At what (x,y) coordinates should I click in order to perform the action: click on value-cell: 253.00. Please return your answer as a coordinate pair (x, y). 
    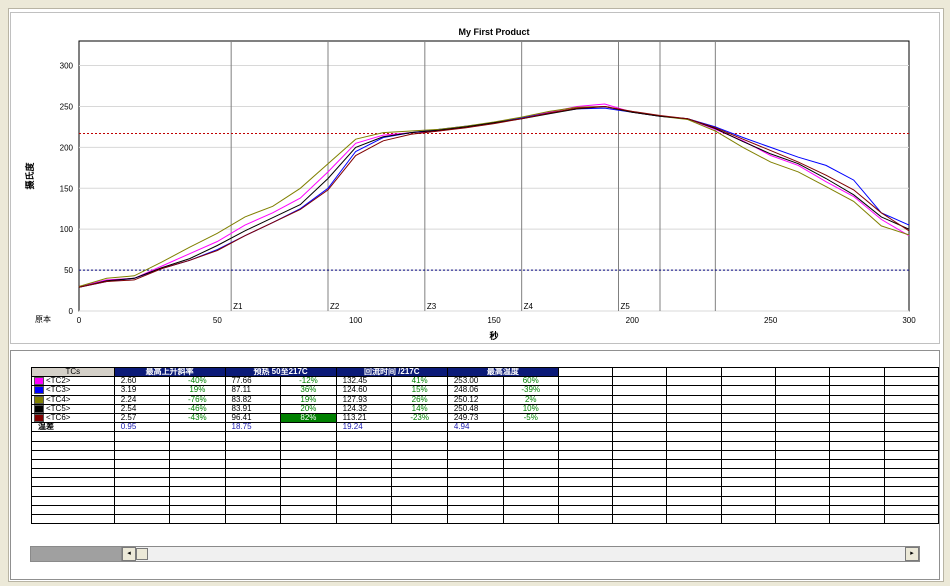
    Looking at the image, I should click on (475, 381).